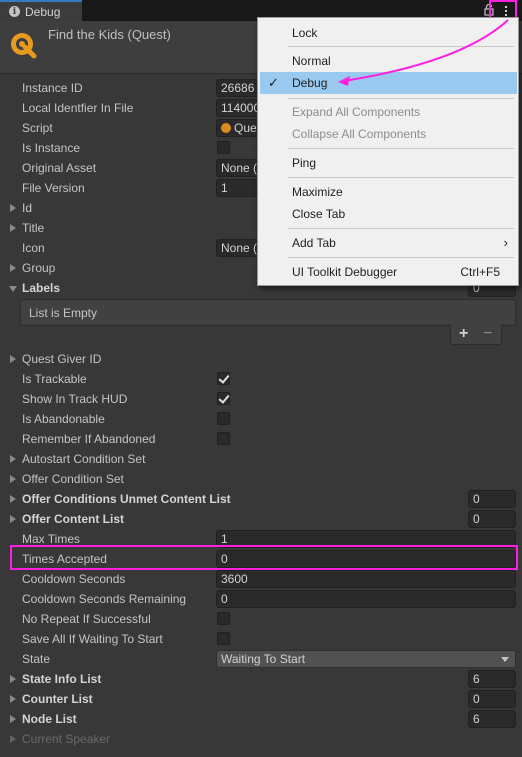 This screenshot has width=522, height=757. Describe the element at coordinates (261, 359) in the screenshot. I see `property-row: Quest Giver ID` at that location.